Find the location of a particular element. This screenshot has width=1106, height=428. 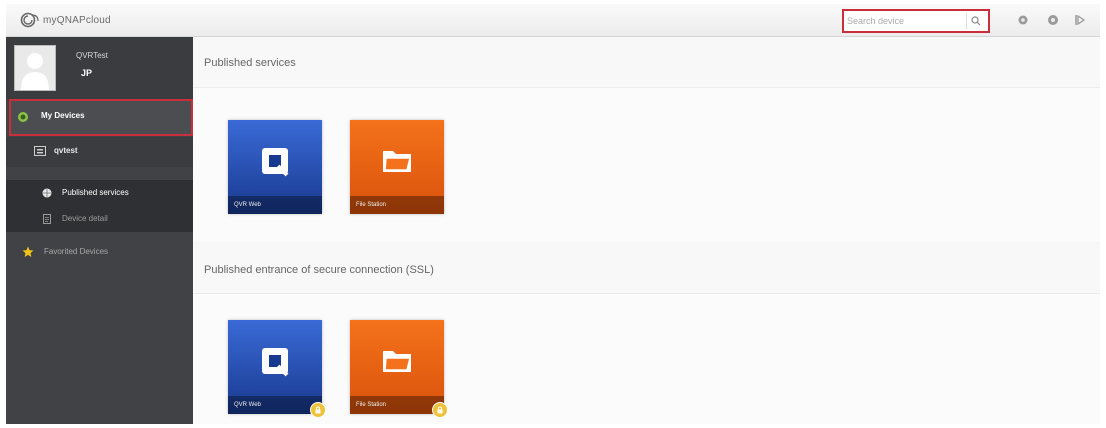

help-button is located at coordinates (1053, 20).